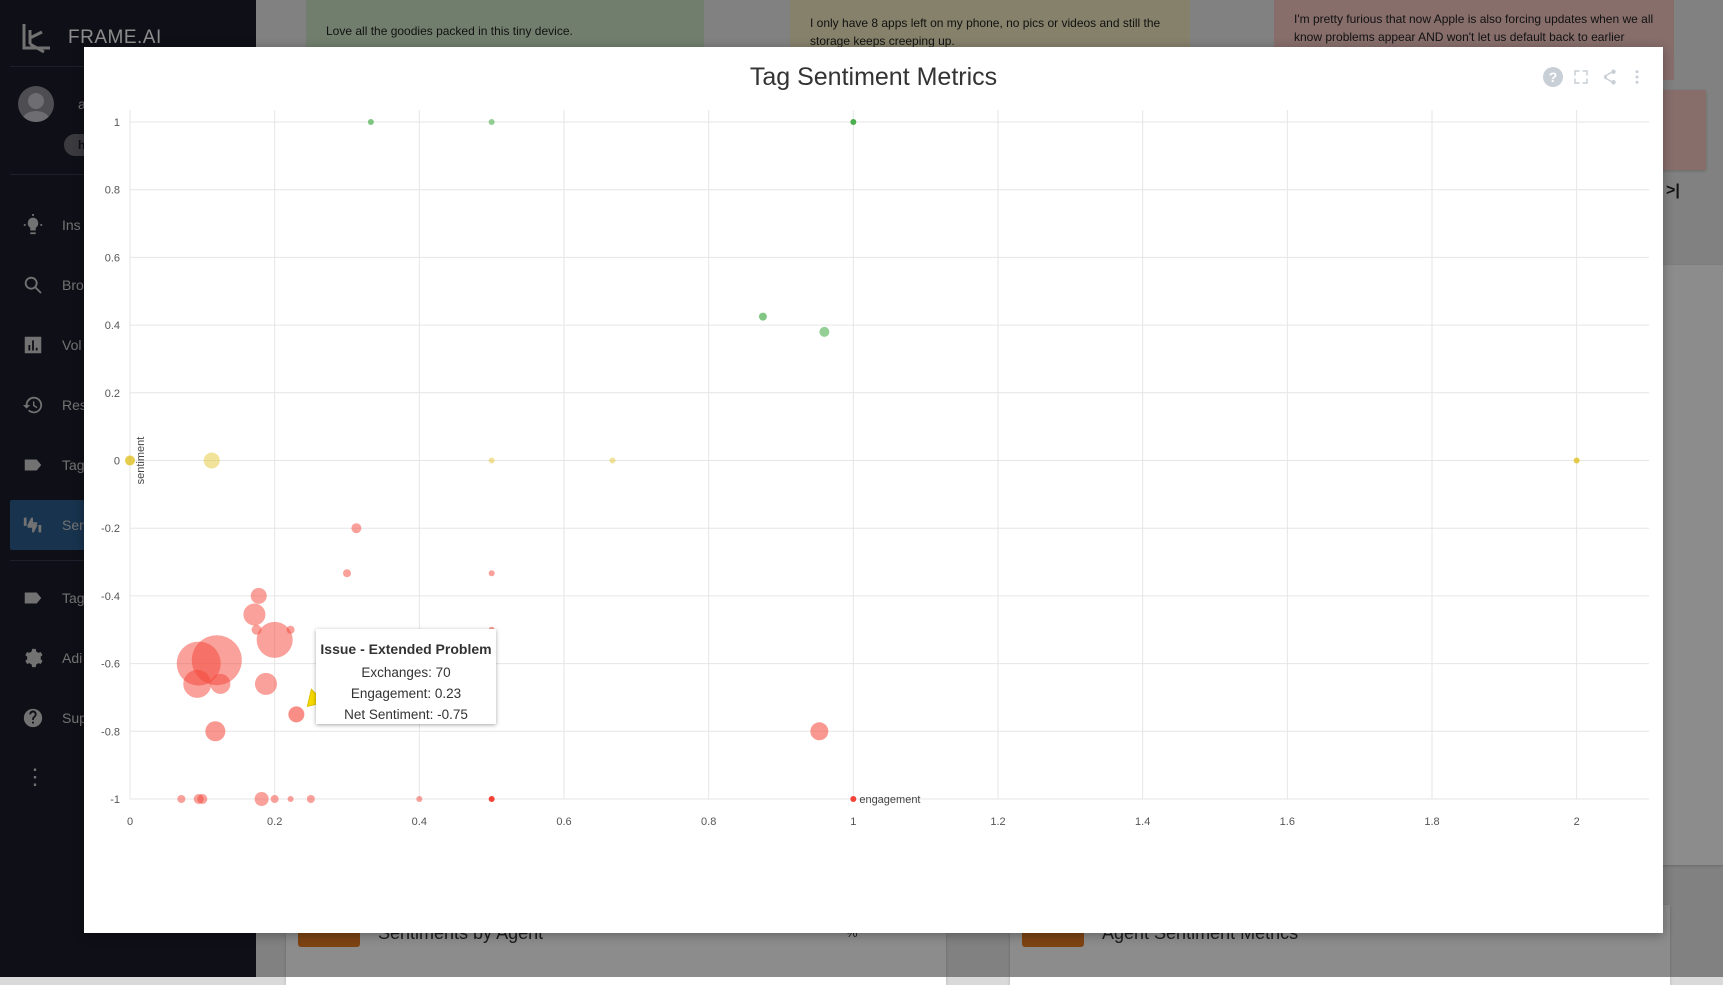 The width and height of the screenshot is (1723, 985). What do you see at coordinates (117, 123) in the screenshot?
I see `y-tick-label: 1` at bounding box center [117, 123].